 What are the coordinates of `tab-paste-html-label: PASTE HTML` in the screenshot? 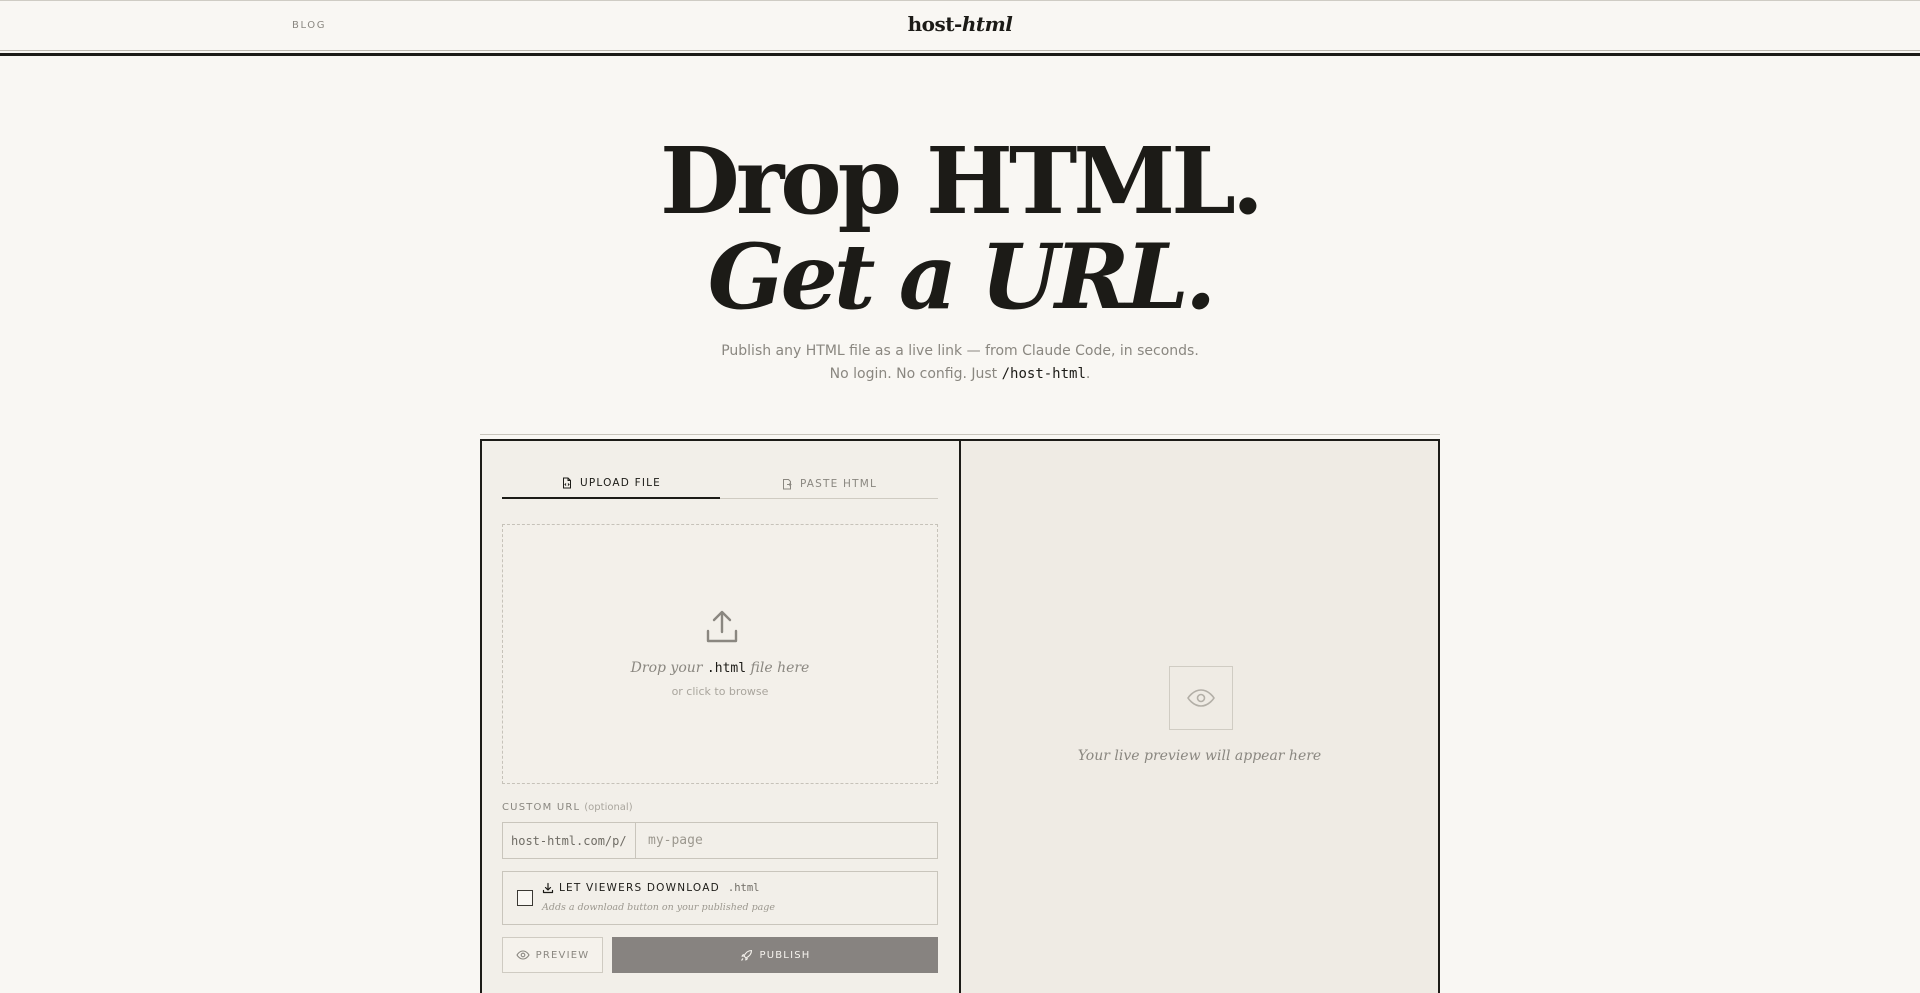 It's located at (838, 483).